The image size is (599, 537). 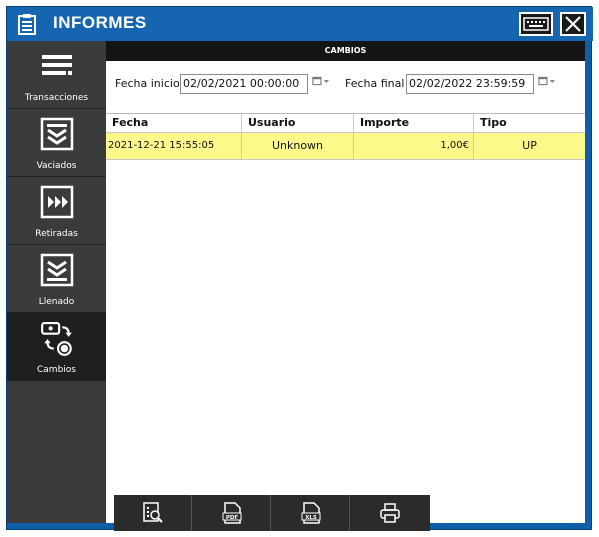 I want to click on sidebar-label: Vaciados, so click(x=56, y=166).